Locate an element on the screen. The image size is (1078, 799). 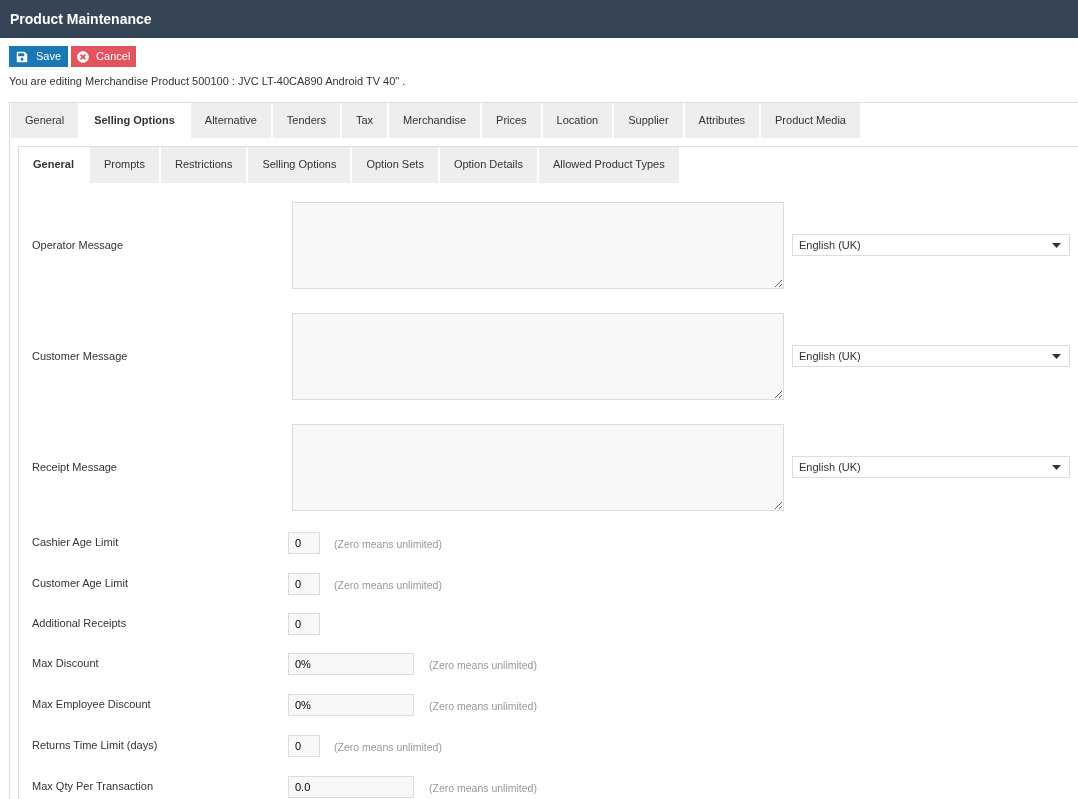
field-label: Receipt Message is located at coordinates (75, 467).